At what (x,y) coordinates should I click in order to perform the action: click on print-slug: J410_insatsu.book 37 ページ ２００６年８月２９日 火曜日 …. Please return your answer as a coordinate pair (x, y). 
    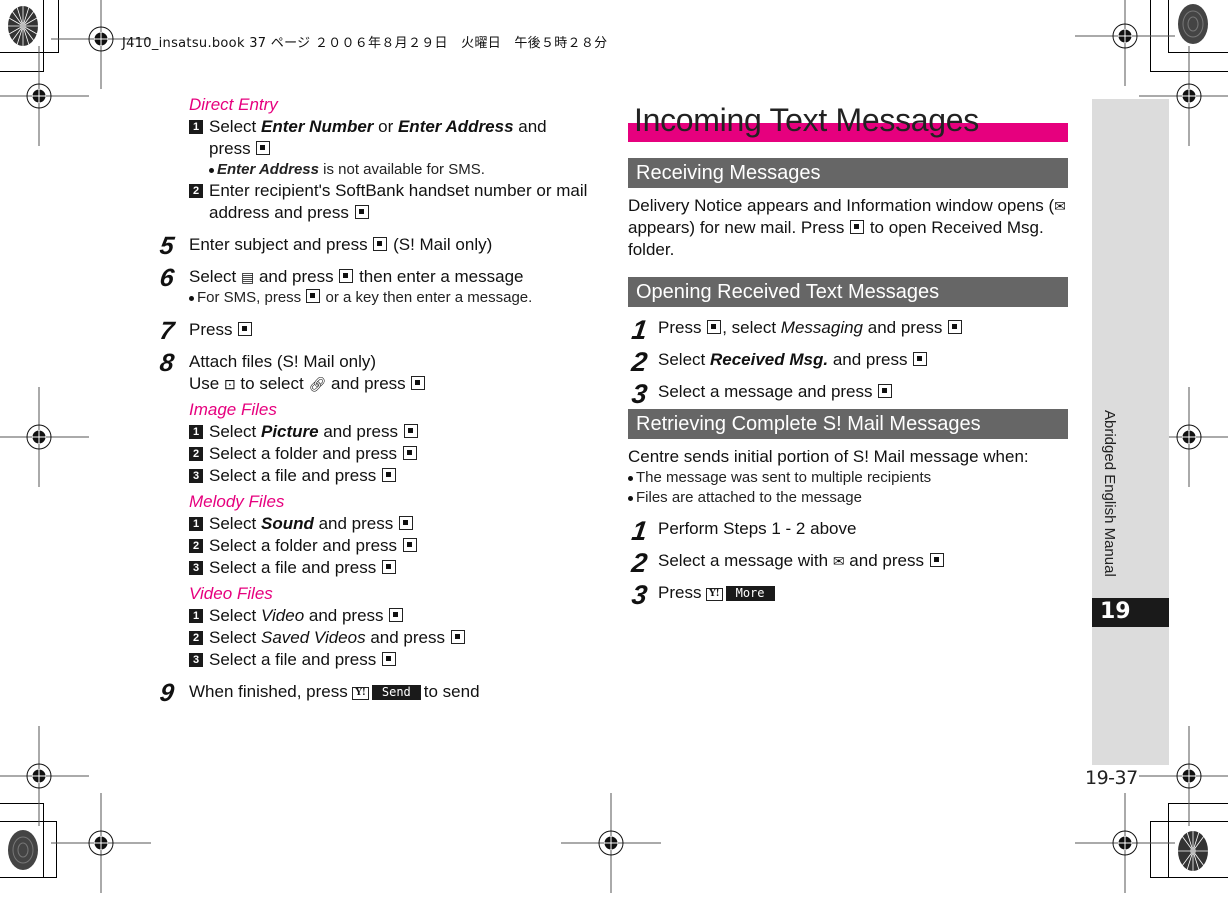
    Looking at the image, I should click on (365, 43).